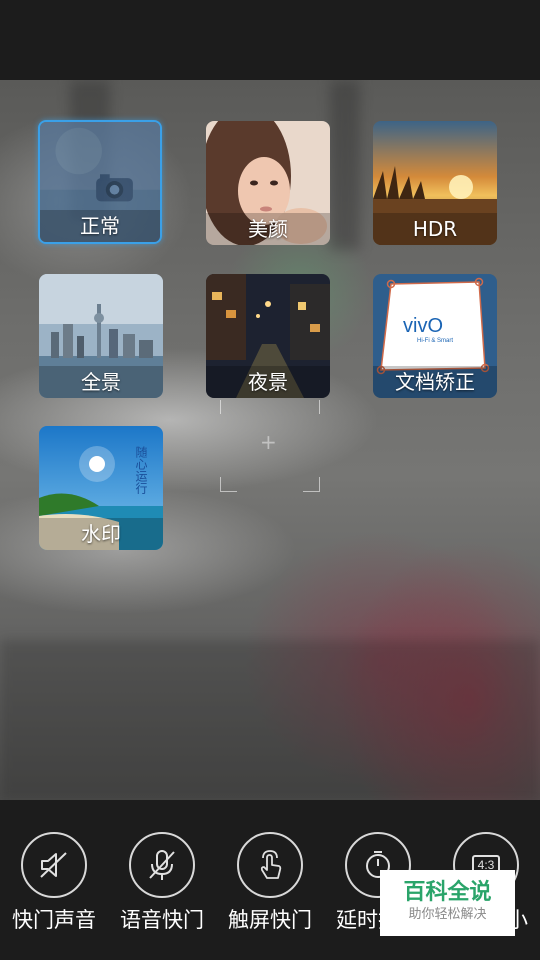 This screenshot has height=960, width=540. I want to click on speaker-muted-icon, so click(53, 865).